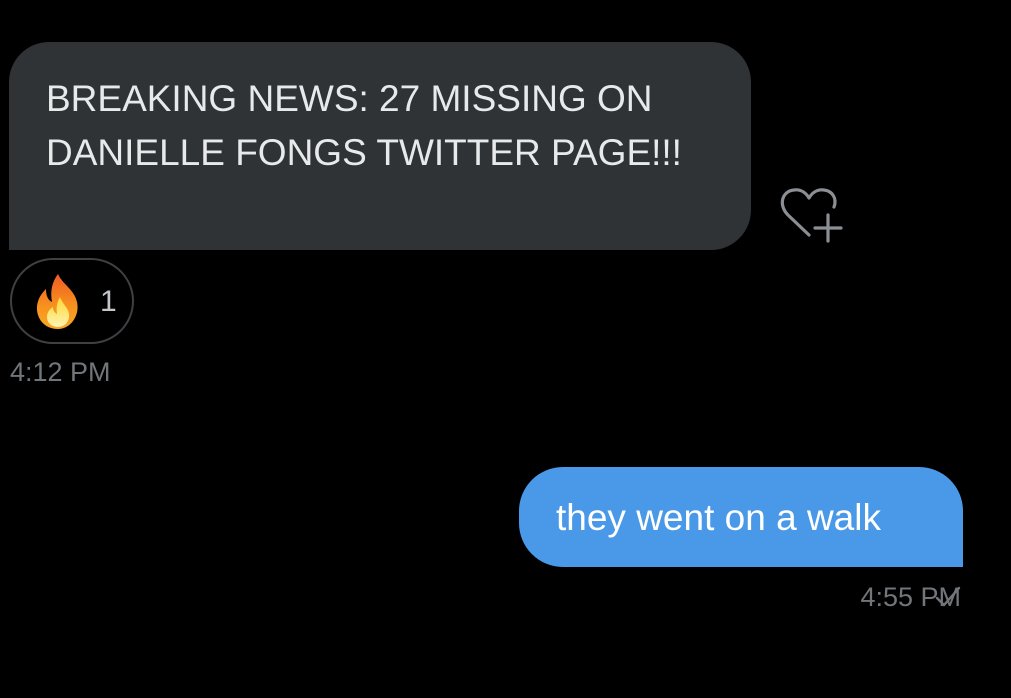 Image resolution: width=1011 pixels, height=698 pixels. Describe the element at coordinates (108, 301) in the screenshot. I see `reaction-count: 1` at that location.